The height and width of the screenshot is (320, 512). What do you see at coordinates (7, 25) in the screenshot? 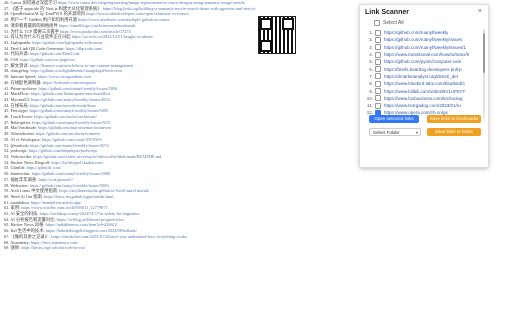
I see `page-list-number: 30.` at bounding box center [7, 25].